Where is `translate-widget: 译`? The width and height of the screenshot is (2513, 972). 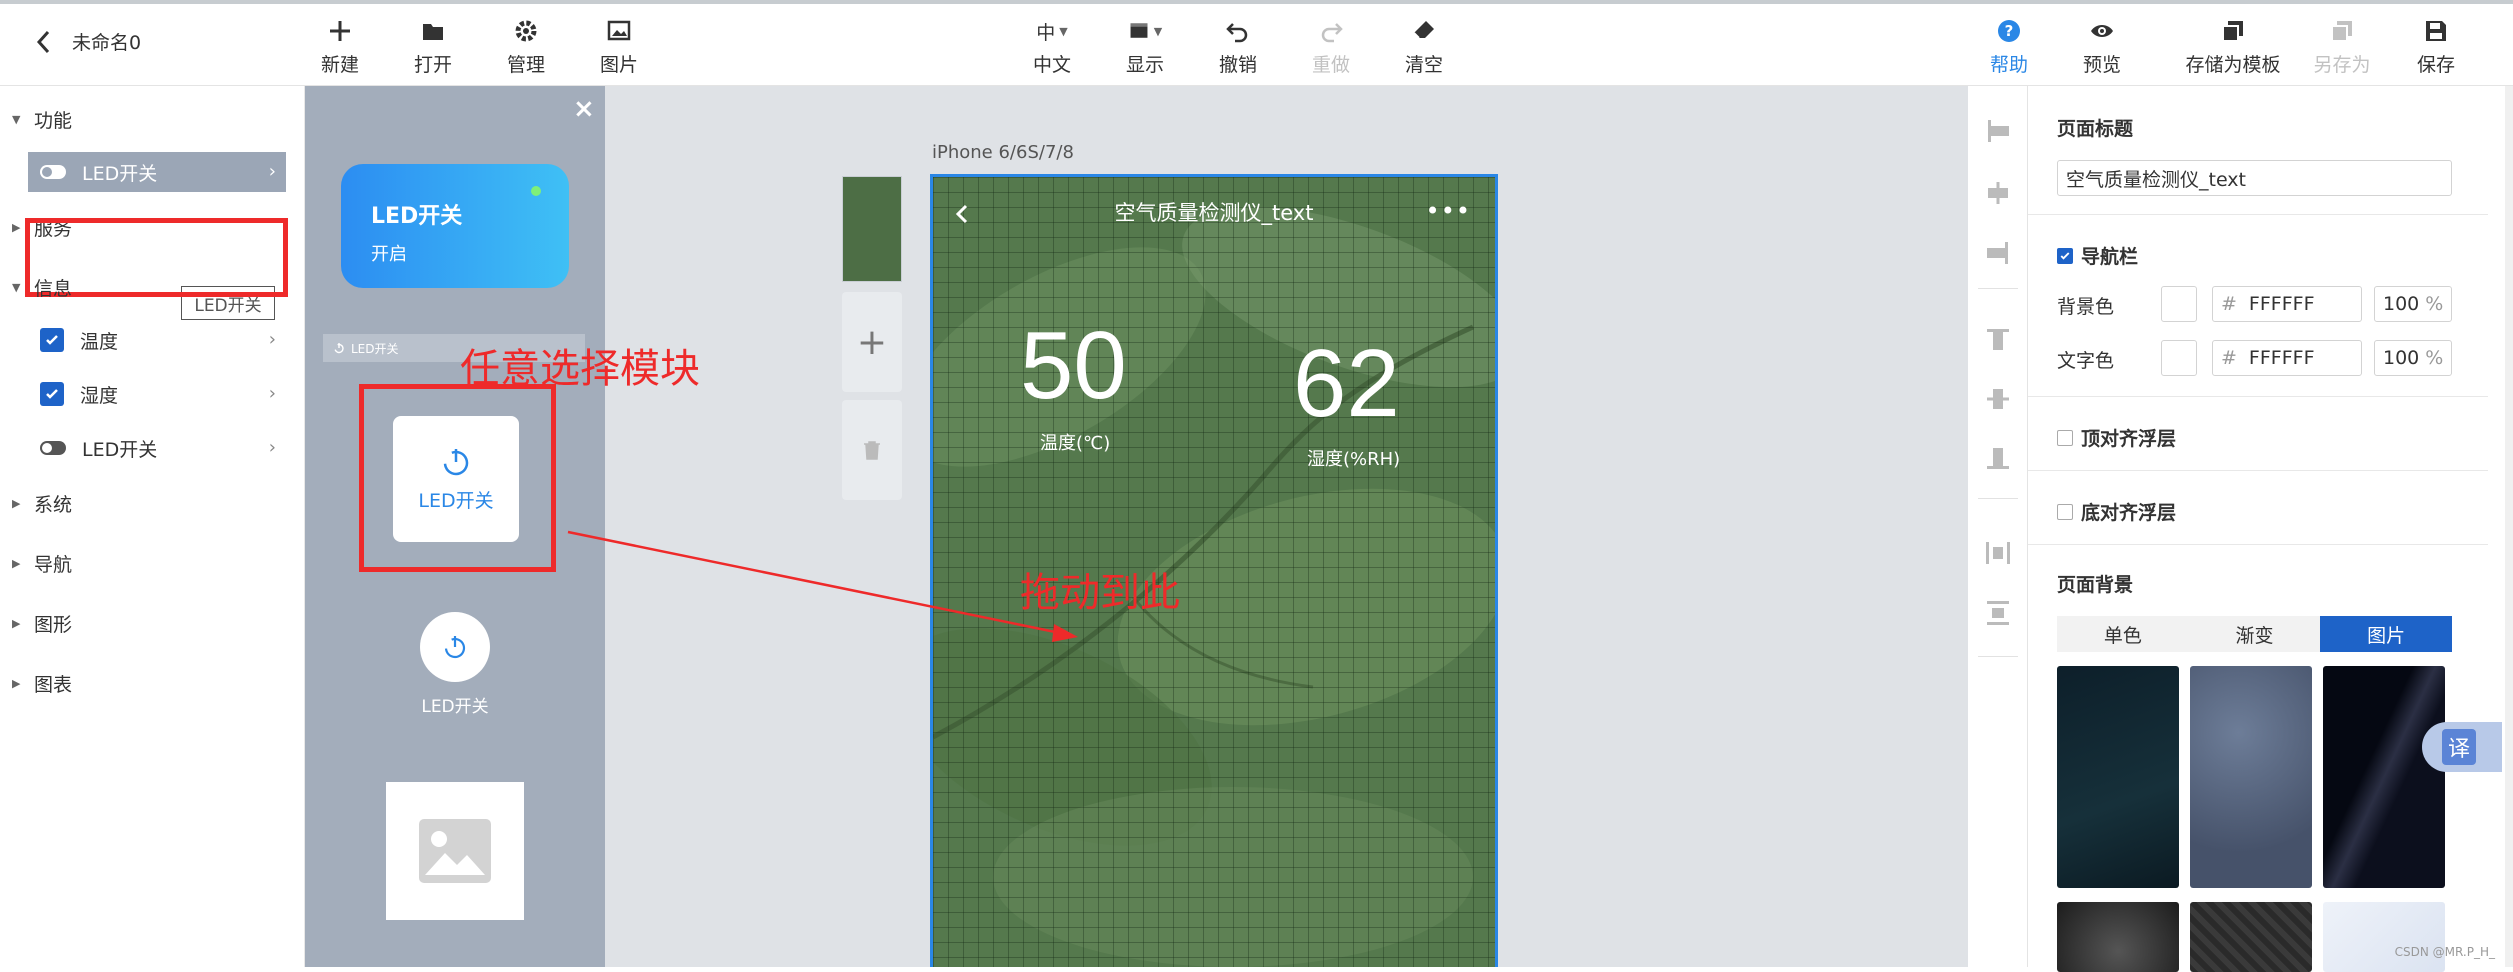 translate-widget: 译 is located at coordinates (2462, 747).